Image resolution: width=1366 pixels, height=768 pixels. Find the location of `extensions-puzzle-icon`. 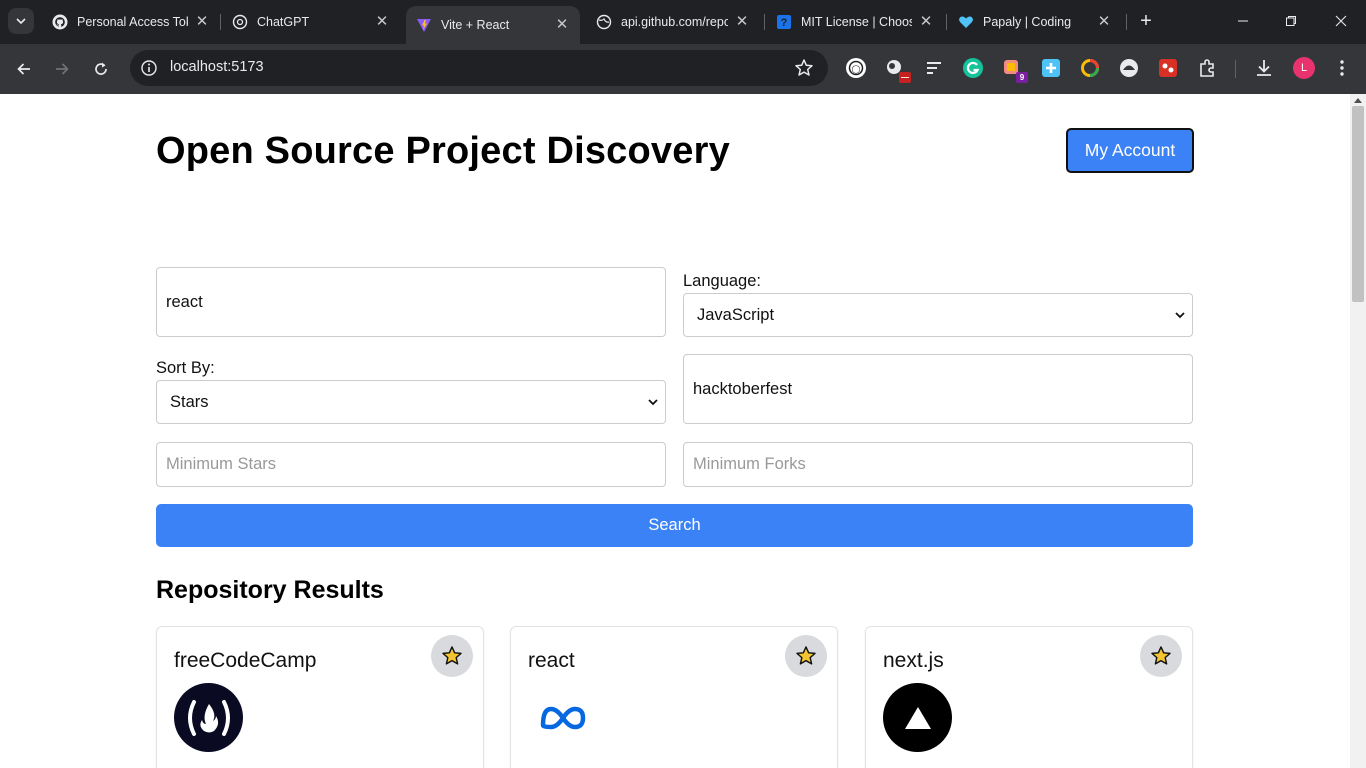

extensions-puzzle-icon is located at coordinates (1207, 68).